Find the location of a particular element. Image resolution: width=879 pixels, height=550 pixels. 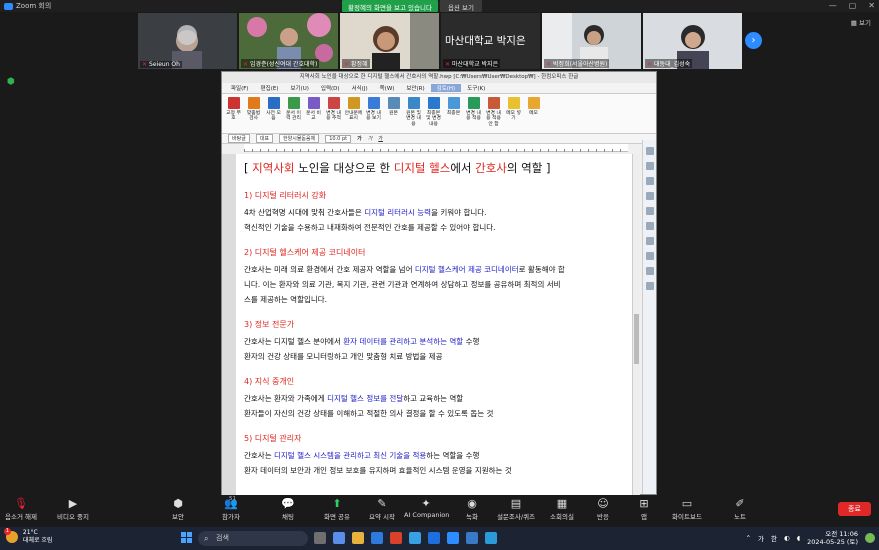

toolbar-button: ▦ 소회의실 is located at coordinates (562, 508).